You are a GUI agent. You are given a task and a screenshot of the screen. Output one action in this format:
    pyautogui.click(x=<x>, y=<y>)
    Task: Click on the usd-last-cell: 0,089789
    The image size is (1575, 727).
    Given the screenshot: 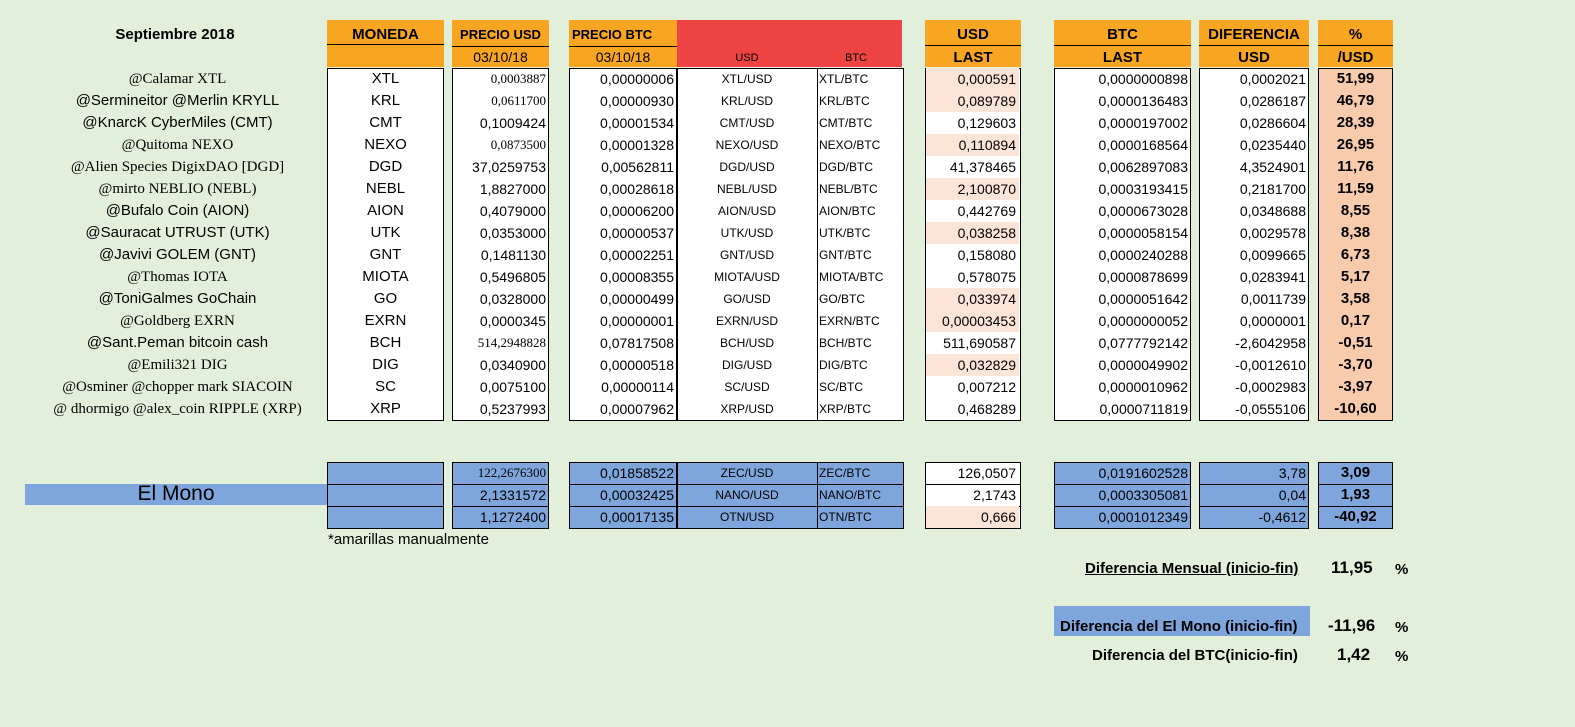 What is the action you would take?
    pyautogui.click(x=972, y=101)
    